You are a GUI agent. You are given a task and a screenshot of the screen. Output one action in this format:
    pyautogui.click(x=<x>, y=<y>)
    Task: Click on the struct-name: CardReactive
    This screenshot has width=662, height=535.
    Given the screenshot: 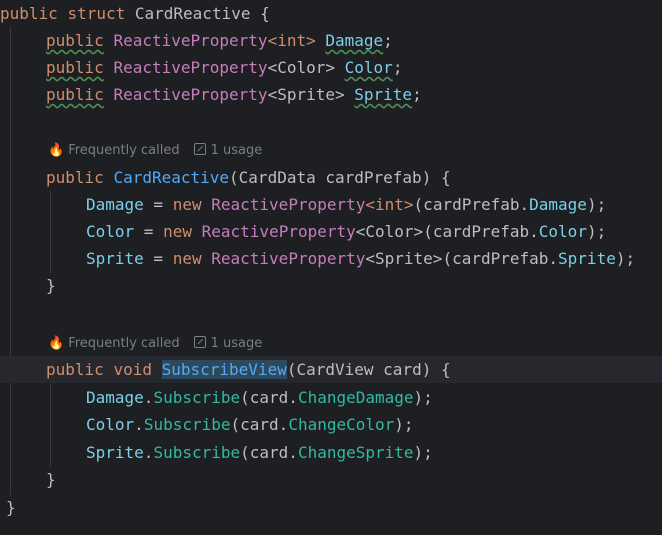 What is the action you would take?
    pyautogui.click(x=192, y=13)
    